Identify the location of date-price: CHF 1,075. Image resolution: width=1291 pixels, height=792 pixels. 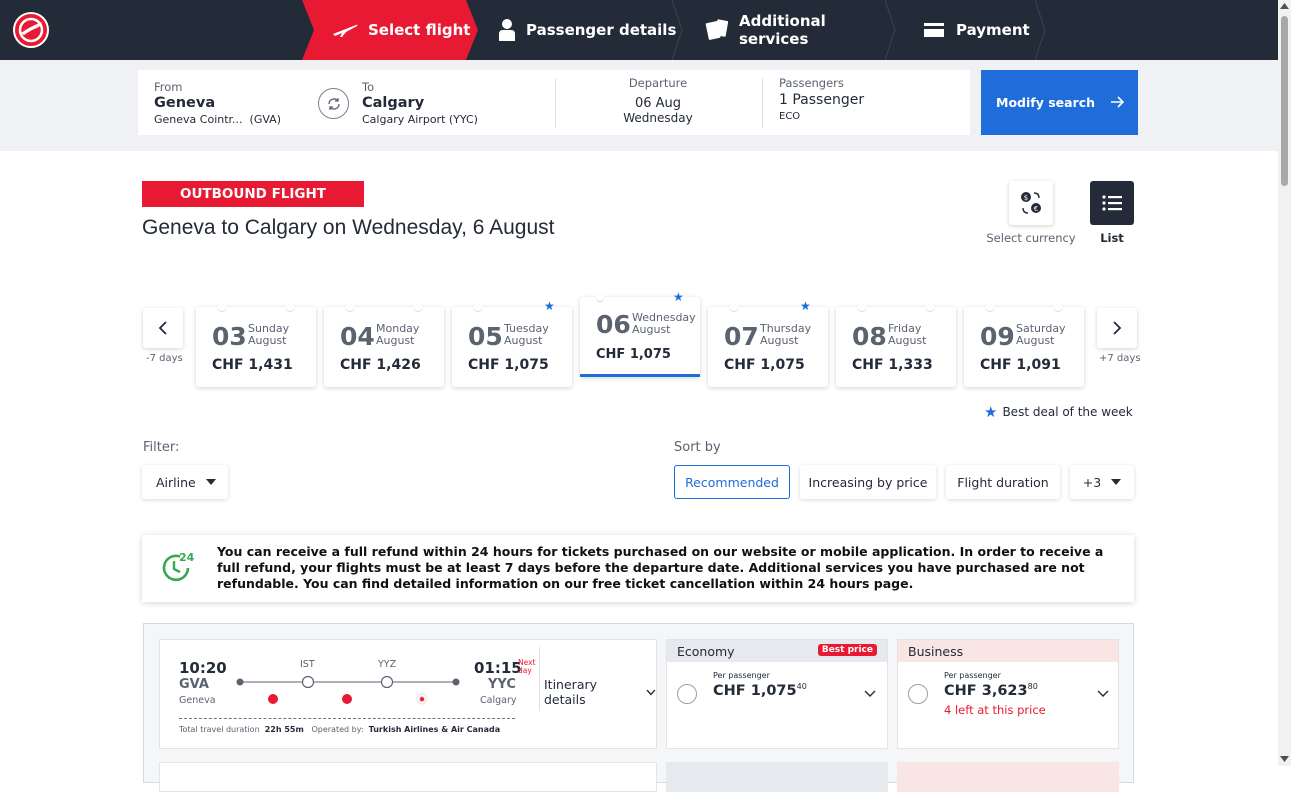
(633, 354).